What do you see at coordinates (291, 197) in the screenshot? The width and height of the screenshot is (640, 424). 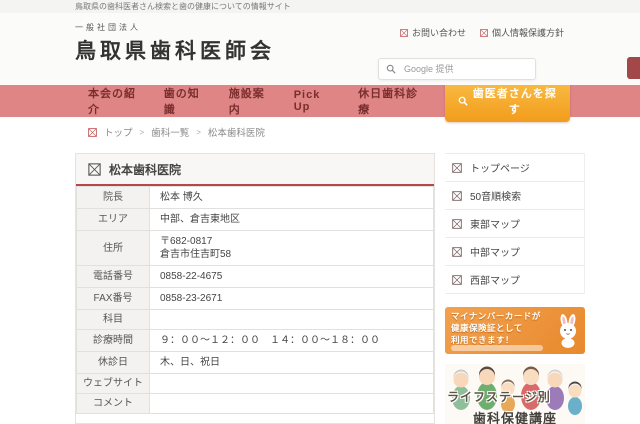 I see `row-value: 松本 博久` at bounding box center [291, 197].